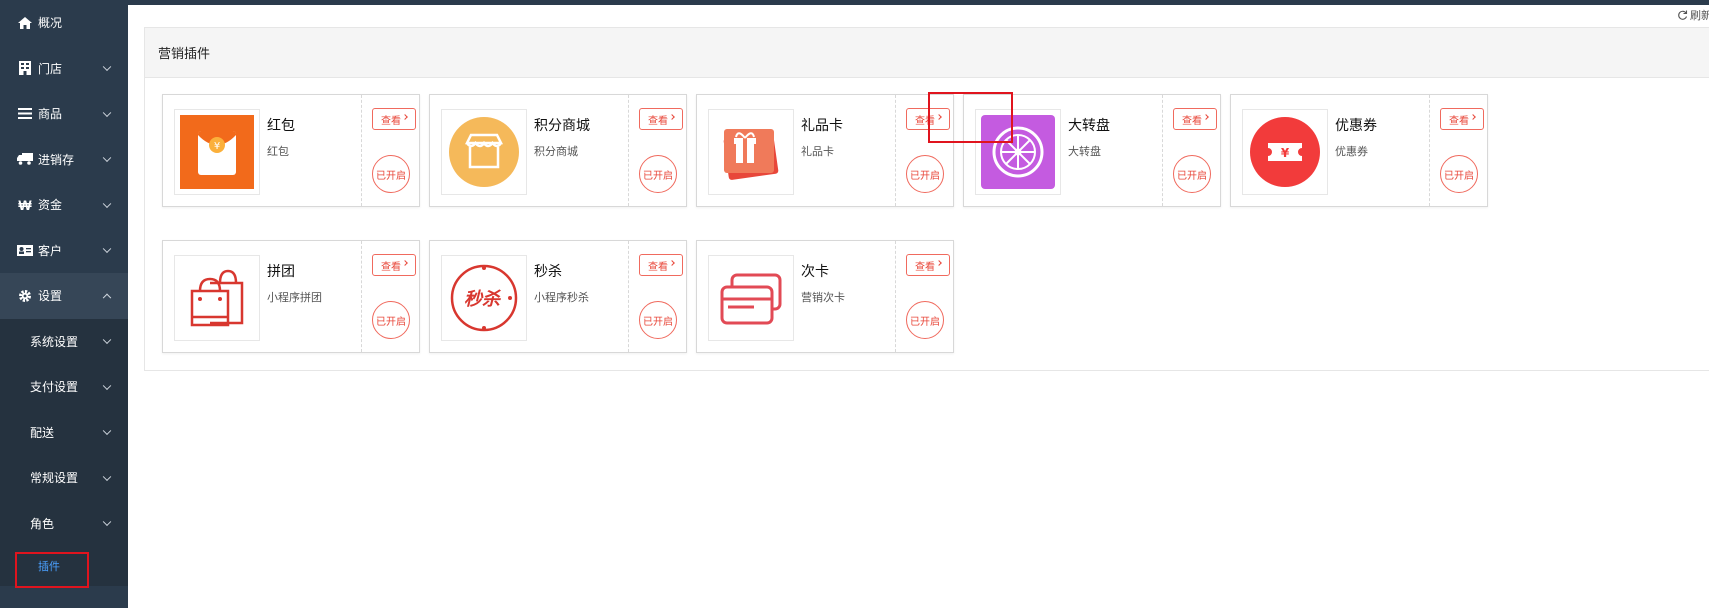  Describe the element at coordinates (25, 204) in the screenshot. I see `won-icon: ₩` at that location.